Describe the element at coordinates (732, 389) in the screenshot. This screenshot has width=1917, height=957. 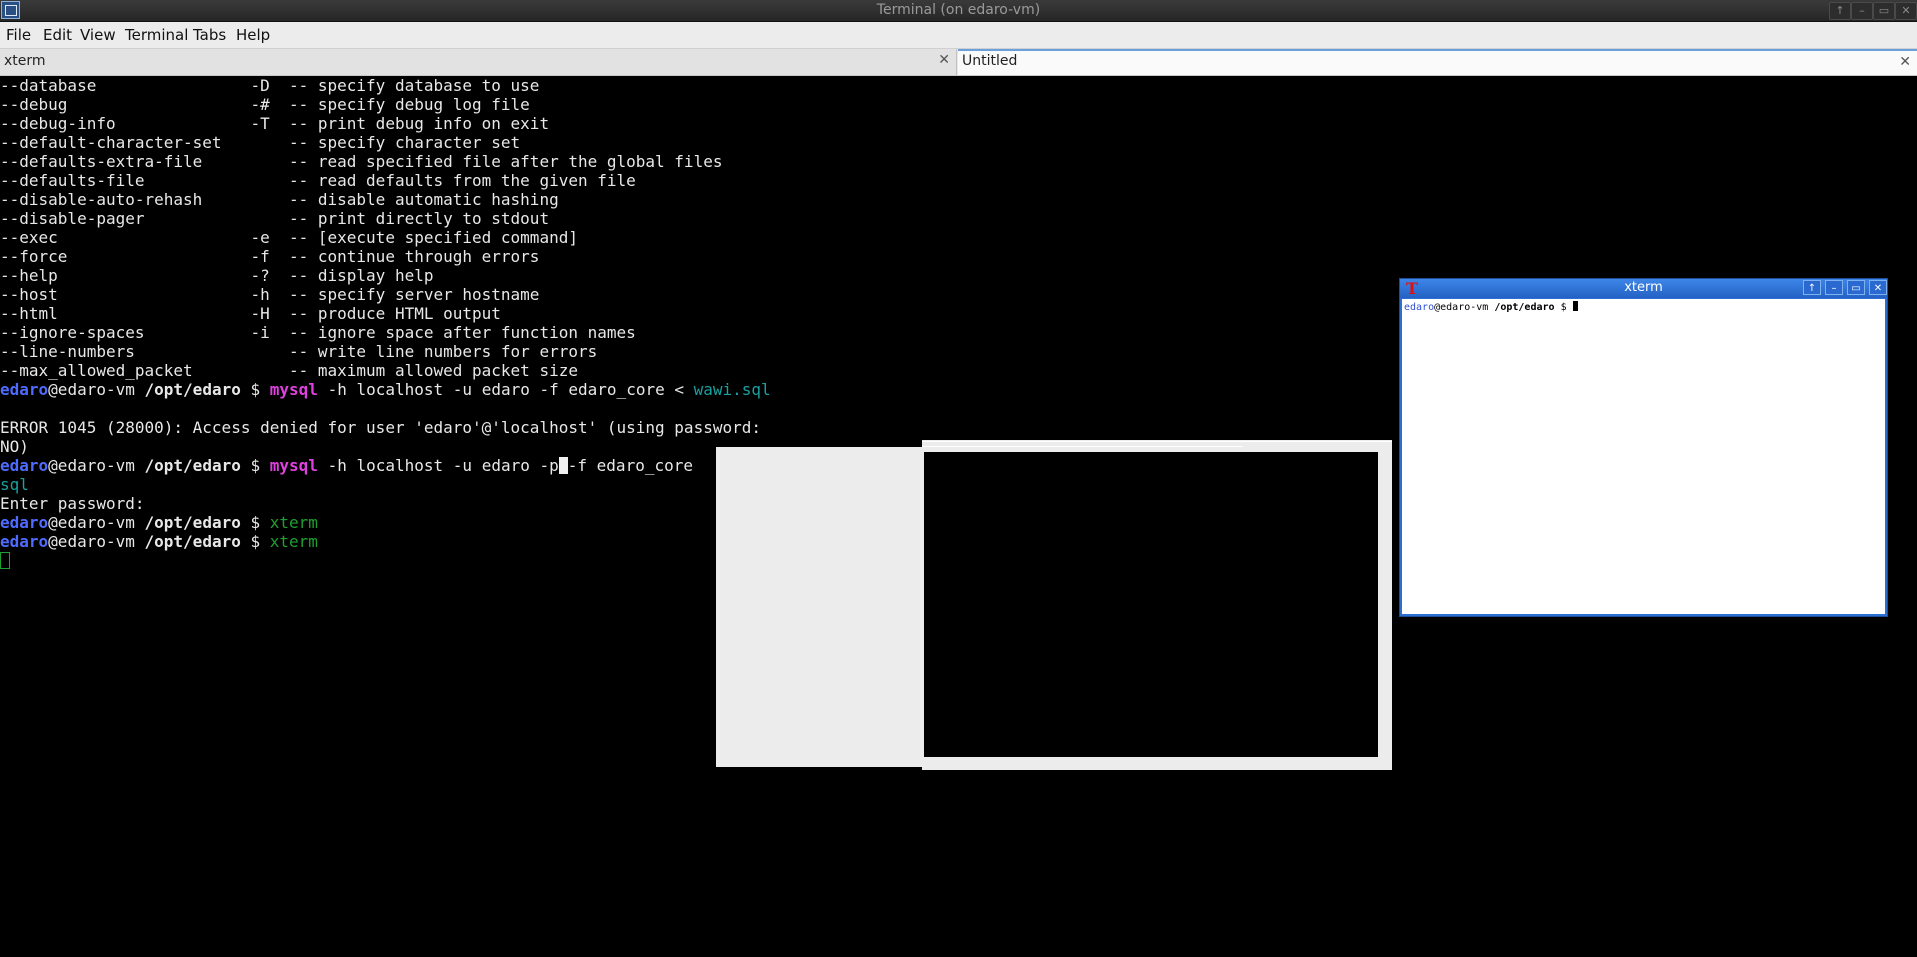
I see `command-file: wawi.sql` at that location.